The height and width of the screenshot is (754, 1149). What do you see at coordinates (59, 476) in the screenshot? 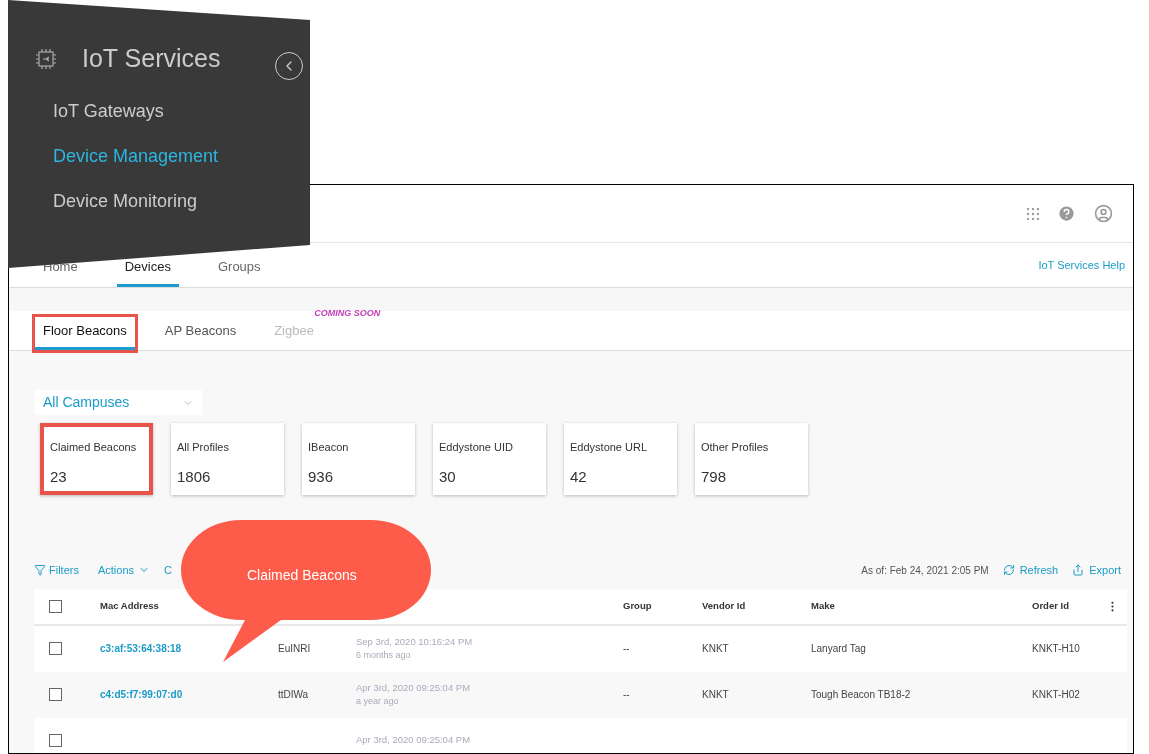
I see `card-value: 23` at bounding box center [59, 476].